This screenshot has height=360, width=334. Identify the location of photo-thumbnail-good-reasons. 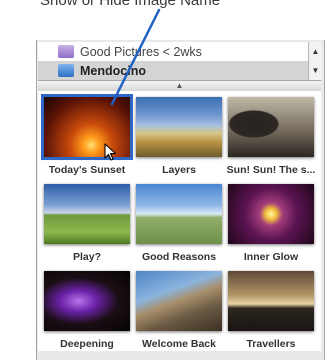
(179, 214).